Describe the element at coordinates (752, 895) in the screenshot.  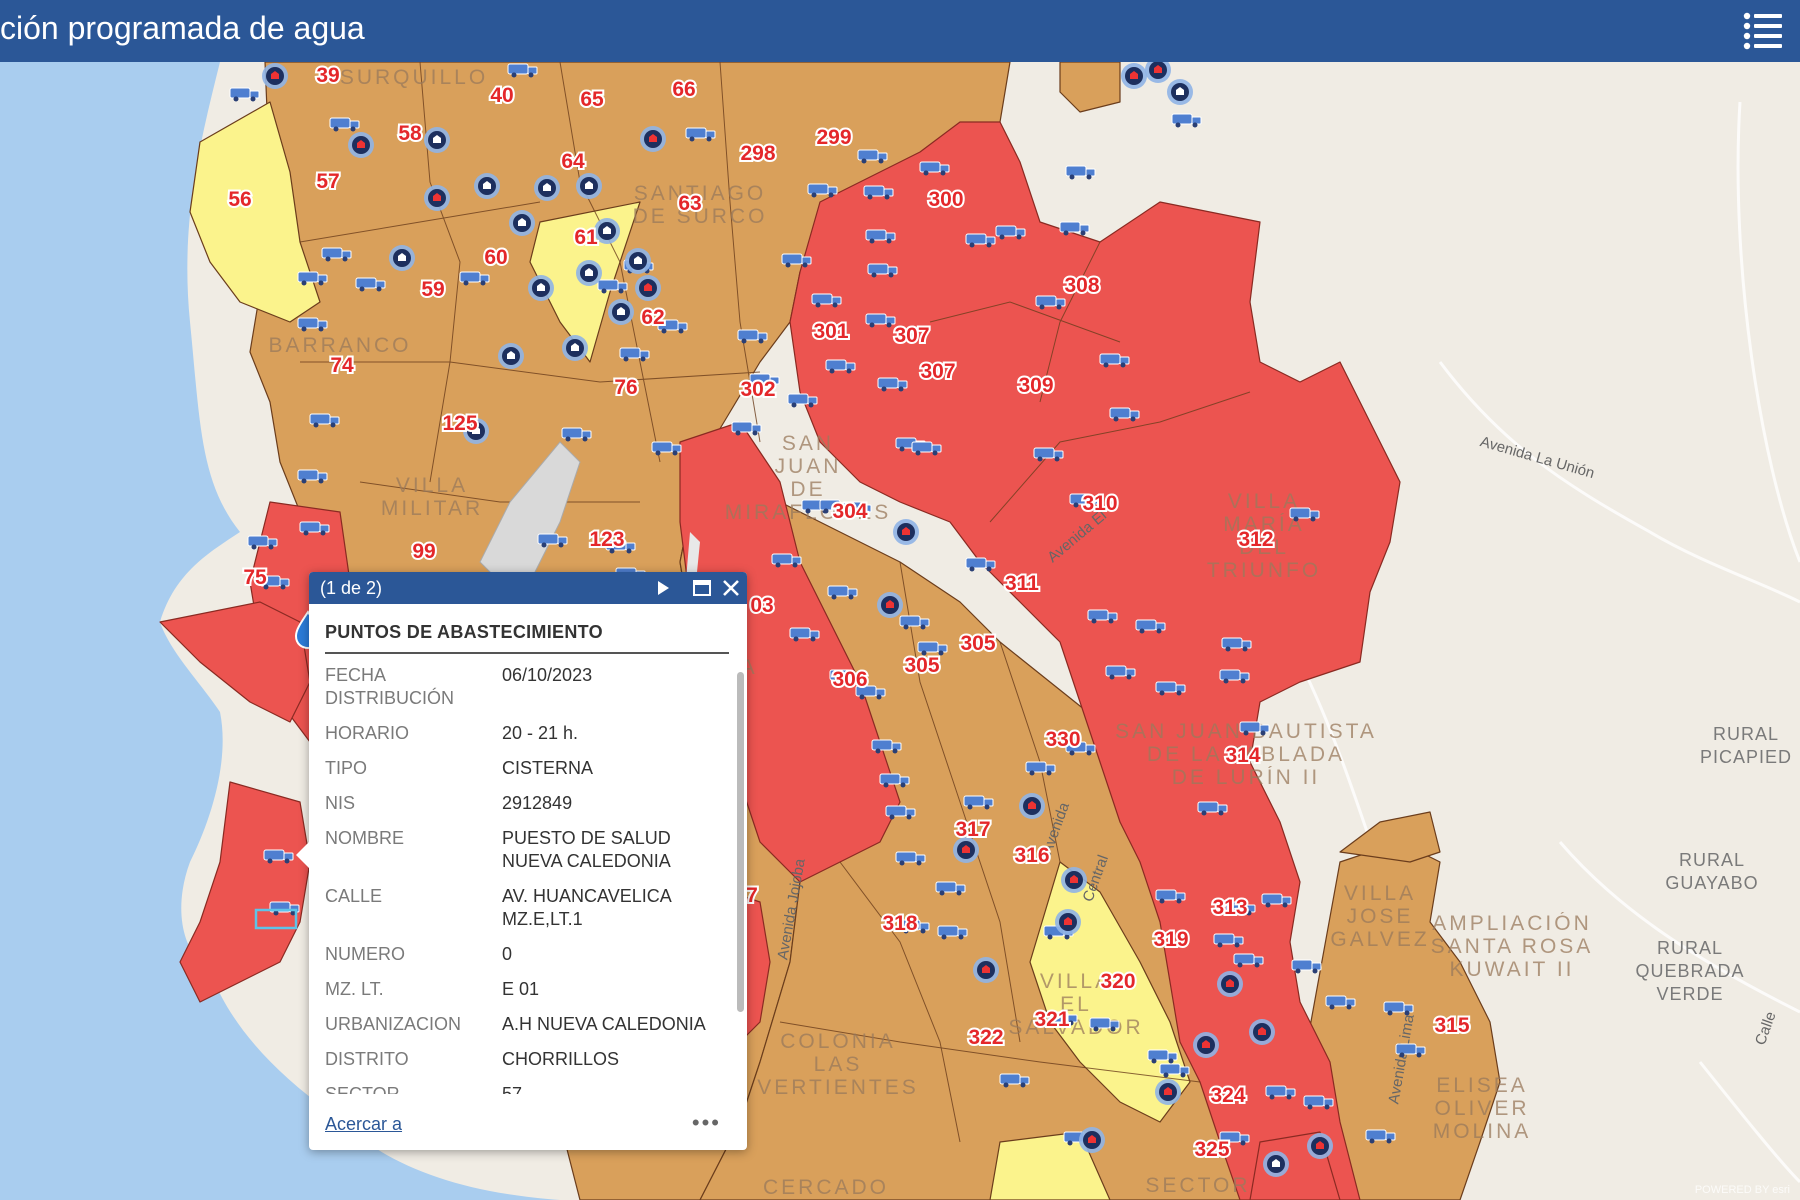
I see `zone-label: 7` at that location.